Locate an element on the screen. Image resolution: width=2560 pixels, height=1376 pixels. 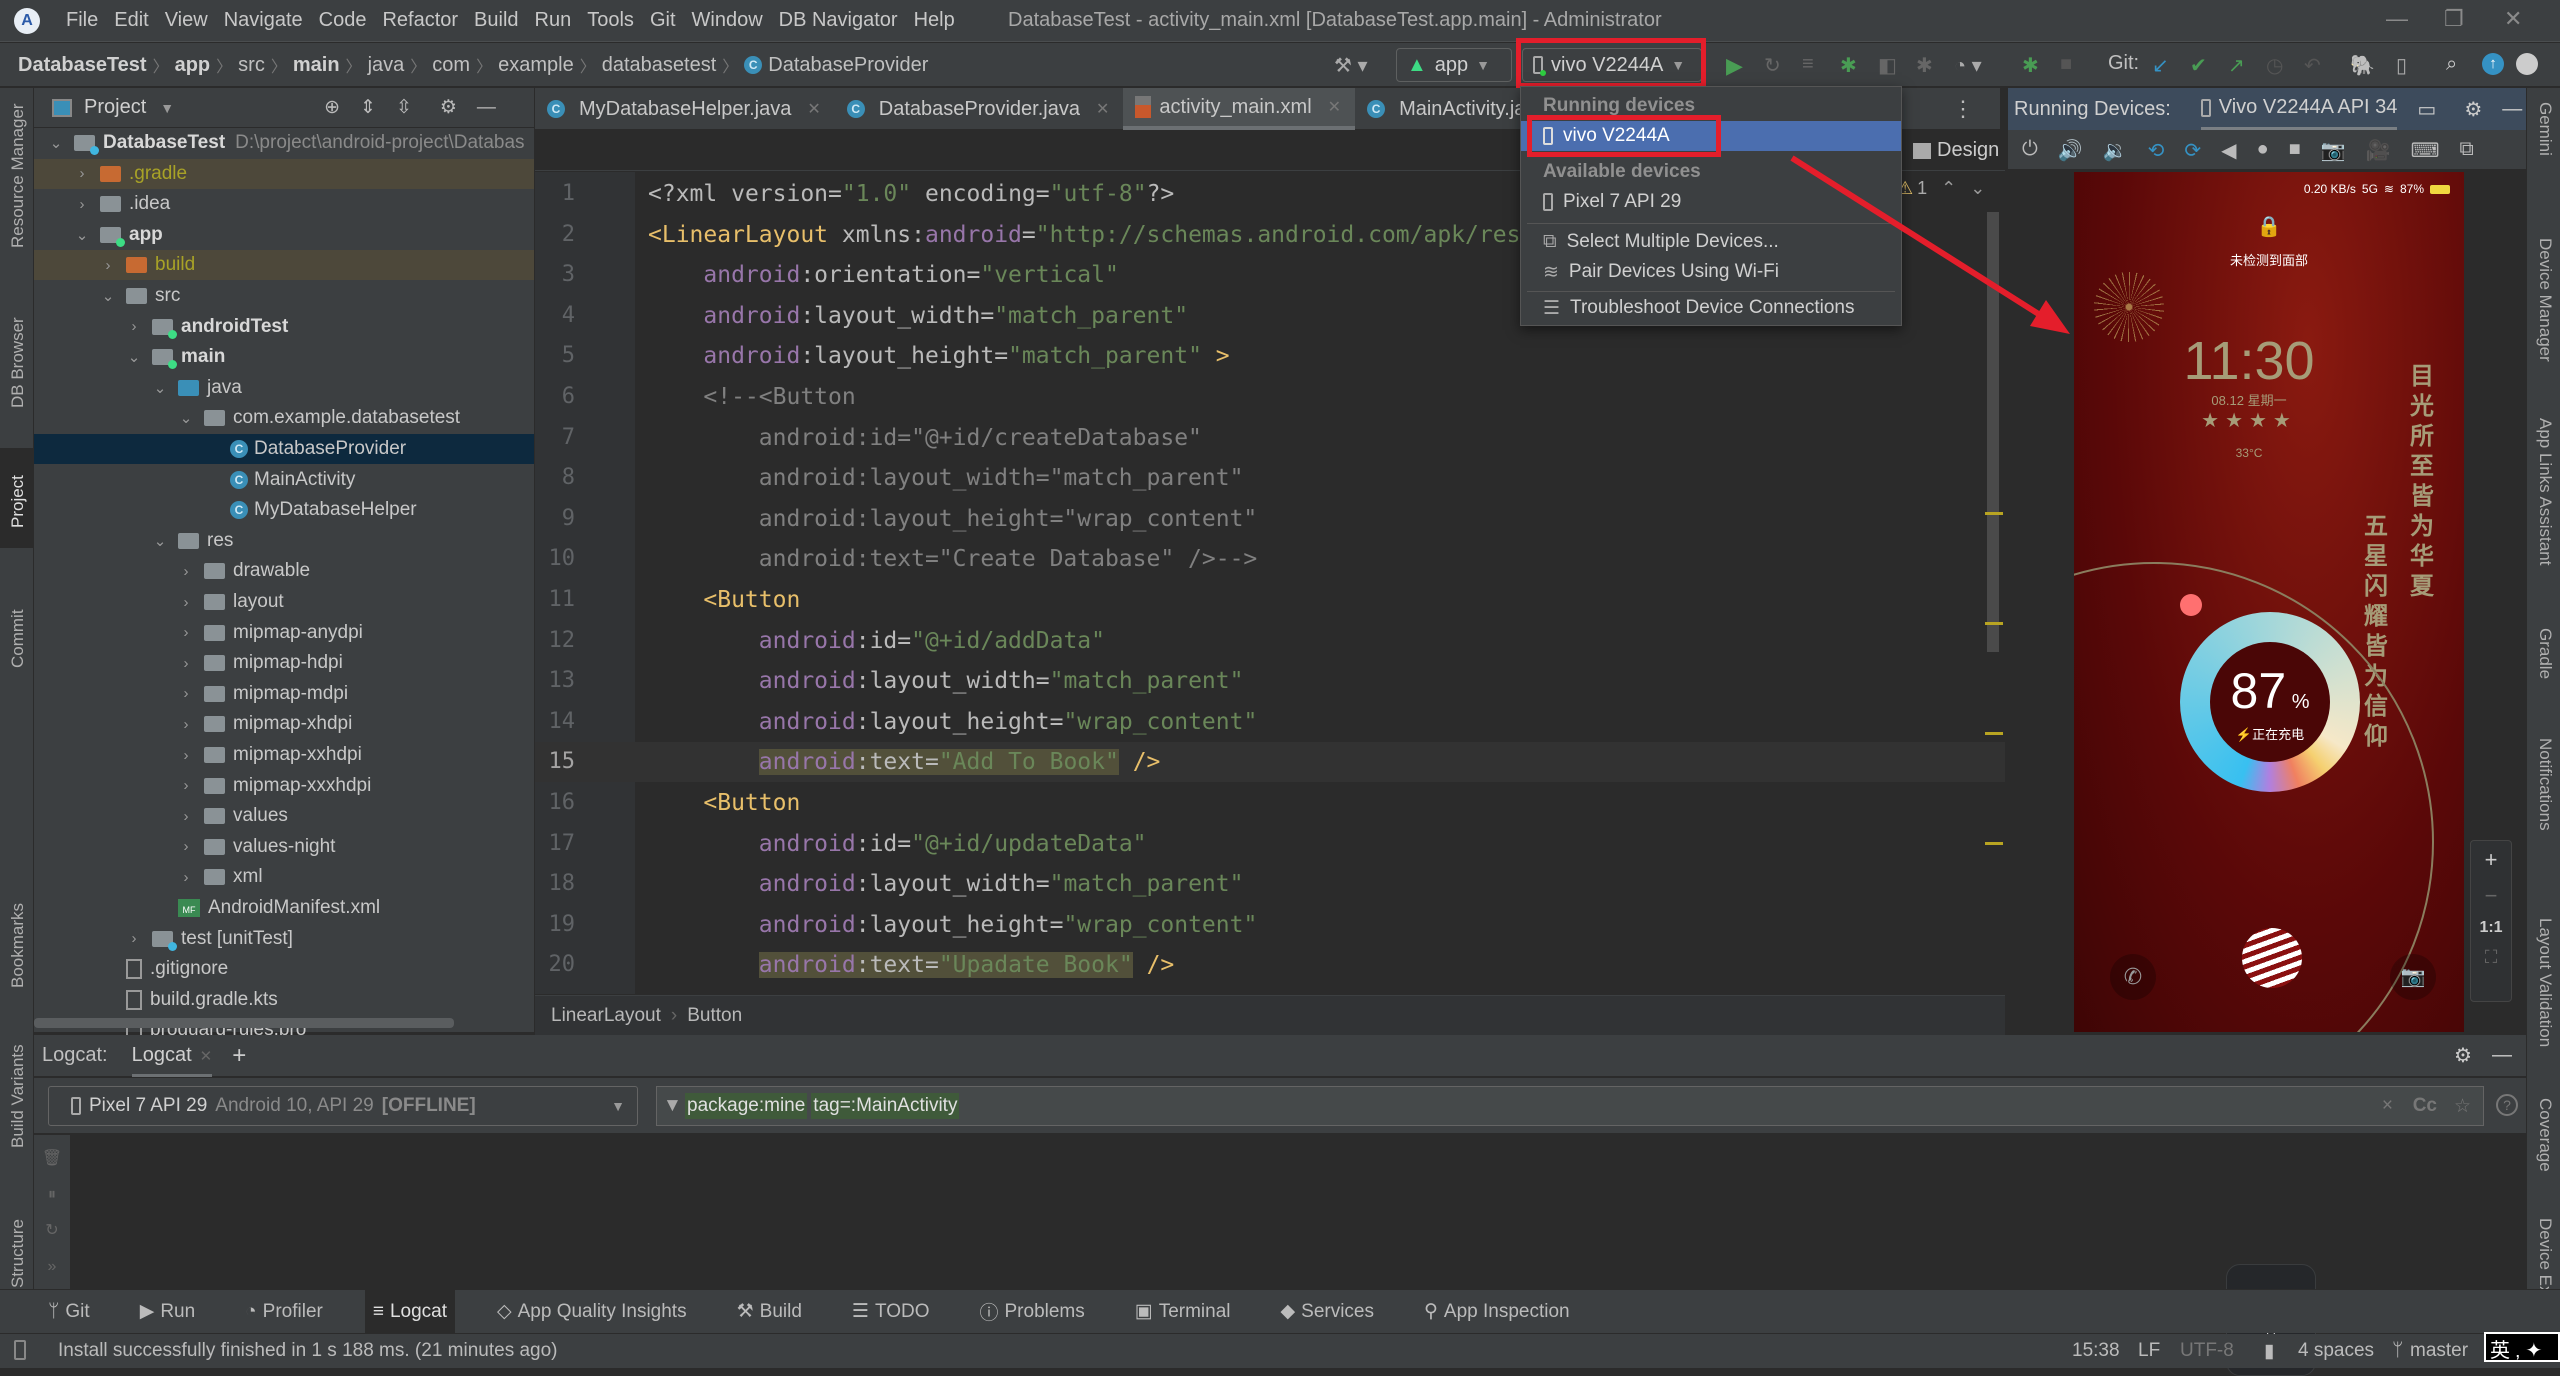
menu-refactor: Refactor is located at coordinates (420, 20).